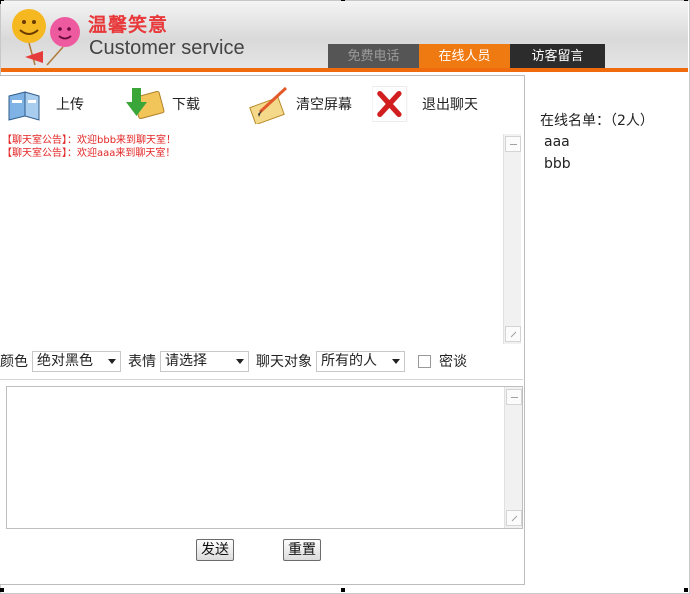  Describe the element at coordinates (344, 70) in the screenshot. I see `header-accent-bar` at that location.